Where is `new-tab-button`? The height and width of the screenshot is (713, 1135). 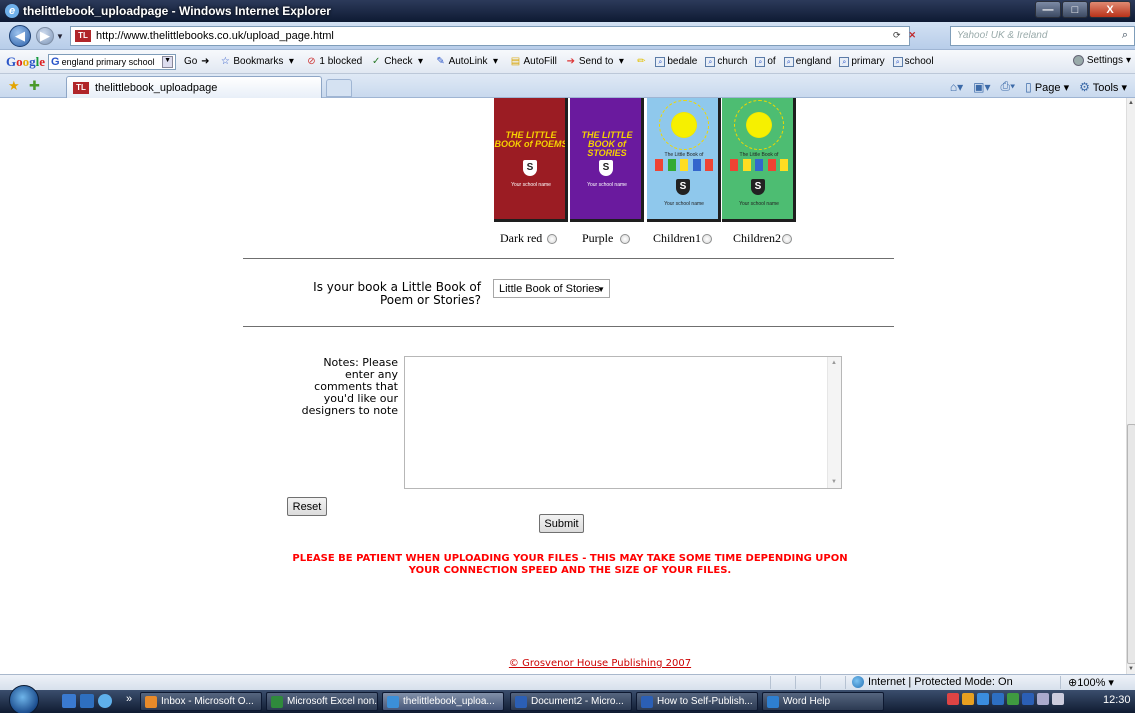 new-tab-button is located at coordinates (339, 88).